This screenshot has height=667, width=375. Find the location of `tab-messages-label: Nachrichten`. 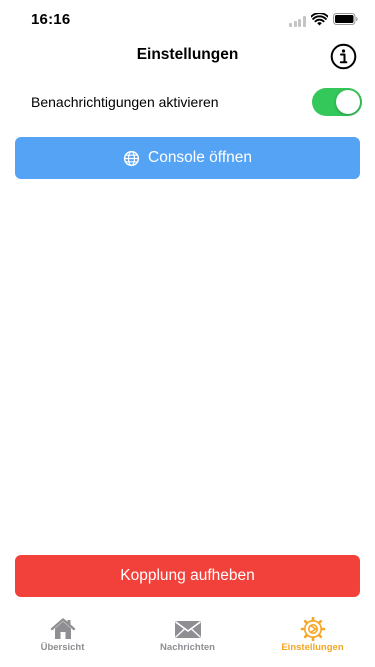

tab-messages-label: Nachrichten is located at coordinates (187, 647).